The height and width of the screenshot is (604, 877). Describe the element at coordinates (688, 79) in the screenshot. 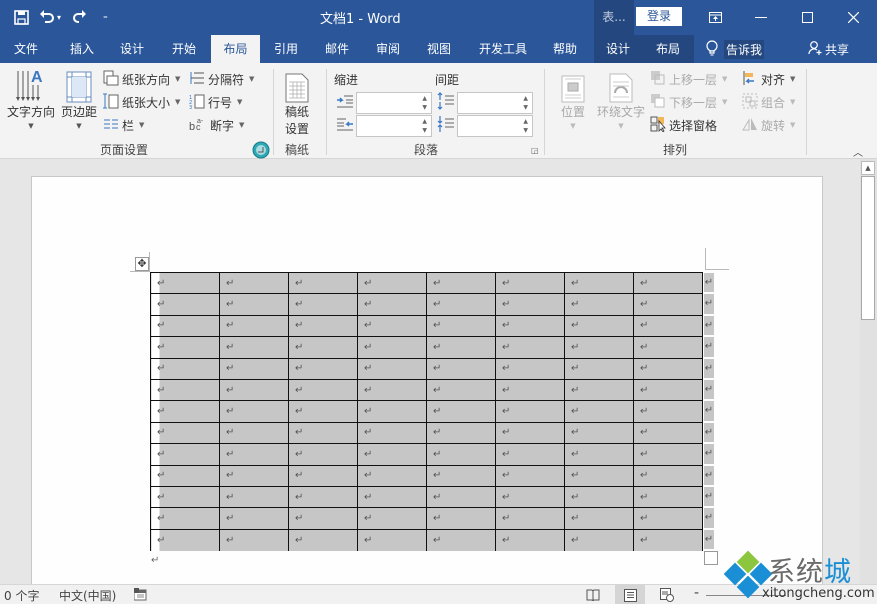

I see `bring-forward-button: 上移一层 ▼` at that location.